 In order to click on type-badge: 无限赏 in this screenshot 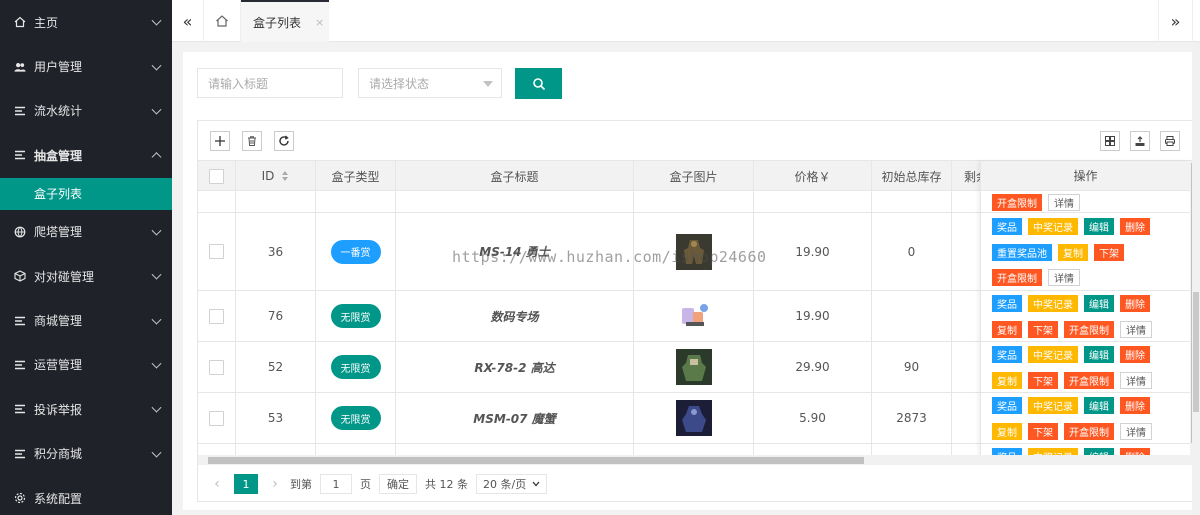, I will do `click(355, 367)`.